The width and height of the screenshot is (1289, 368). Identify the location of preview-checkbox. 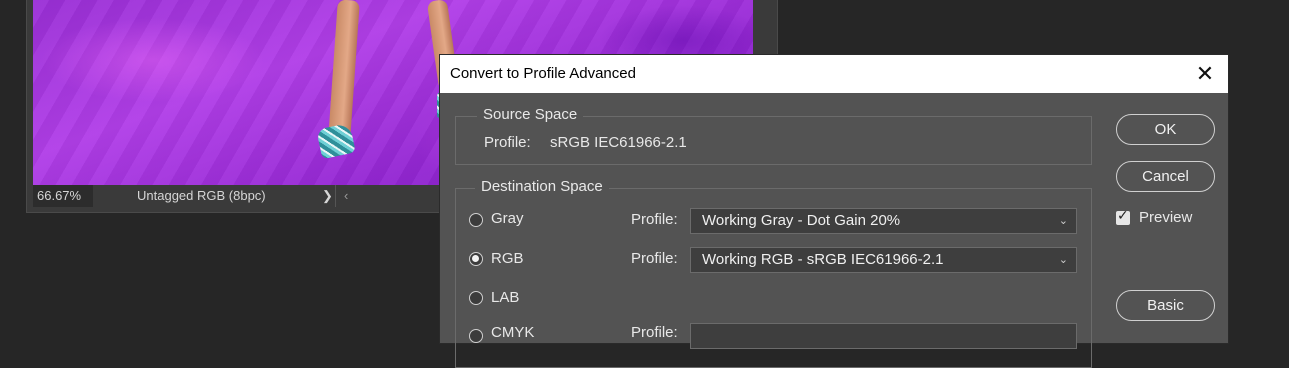
(1123, 216).